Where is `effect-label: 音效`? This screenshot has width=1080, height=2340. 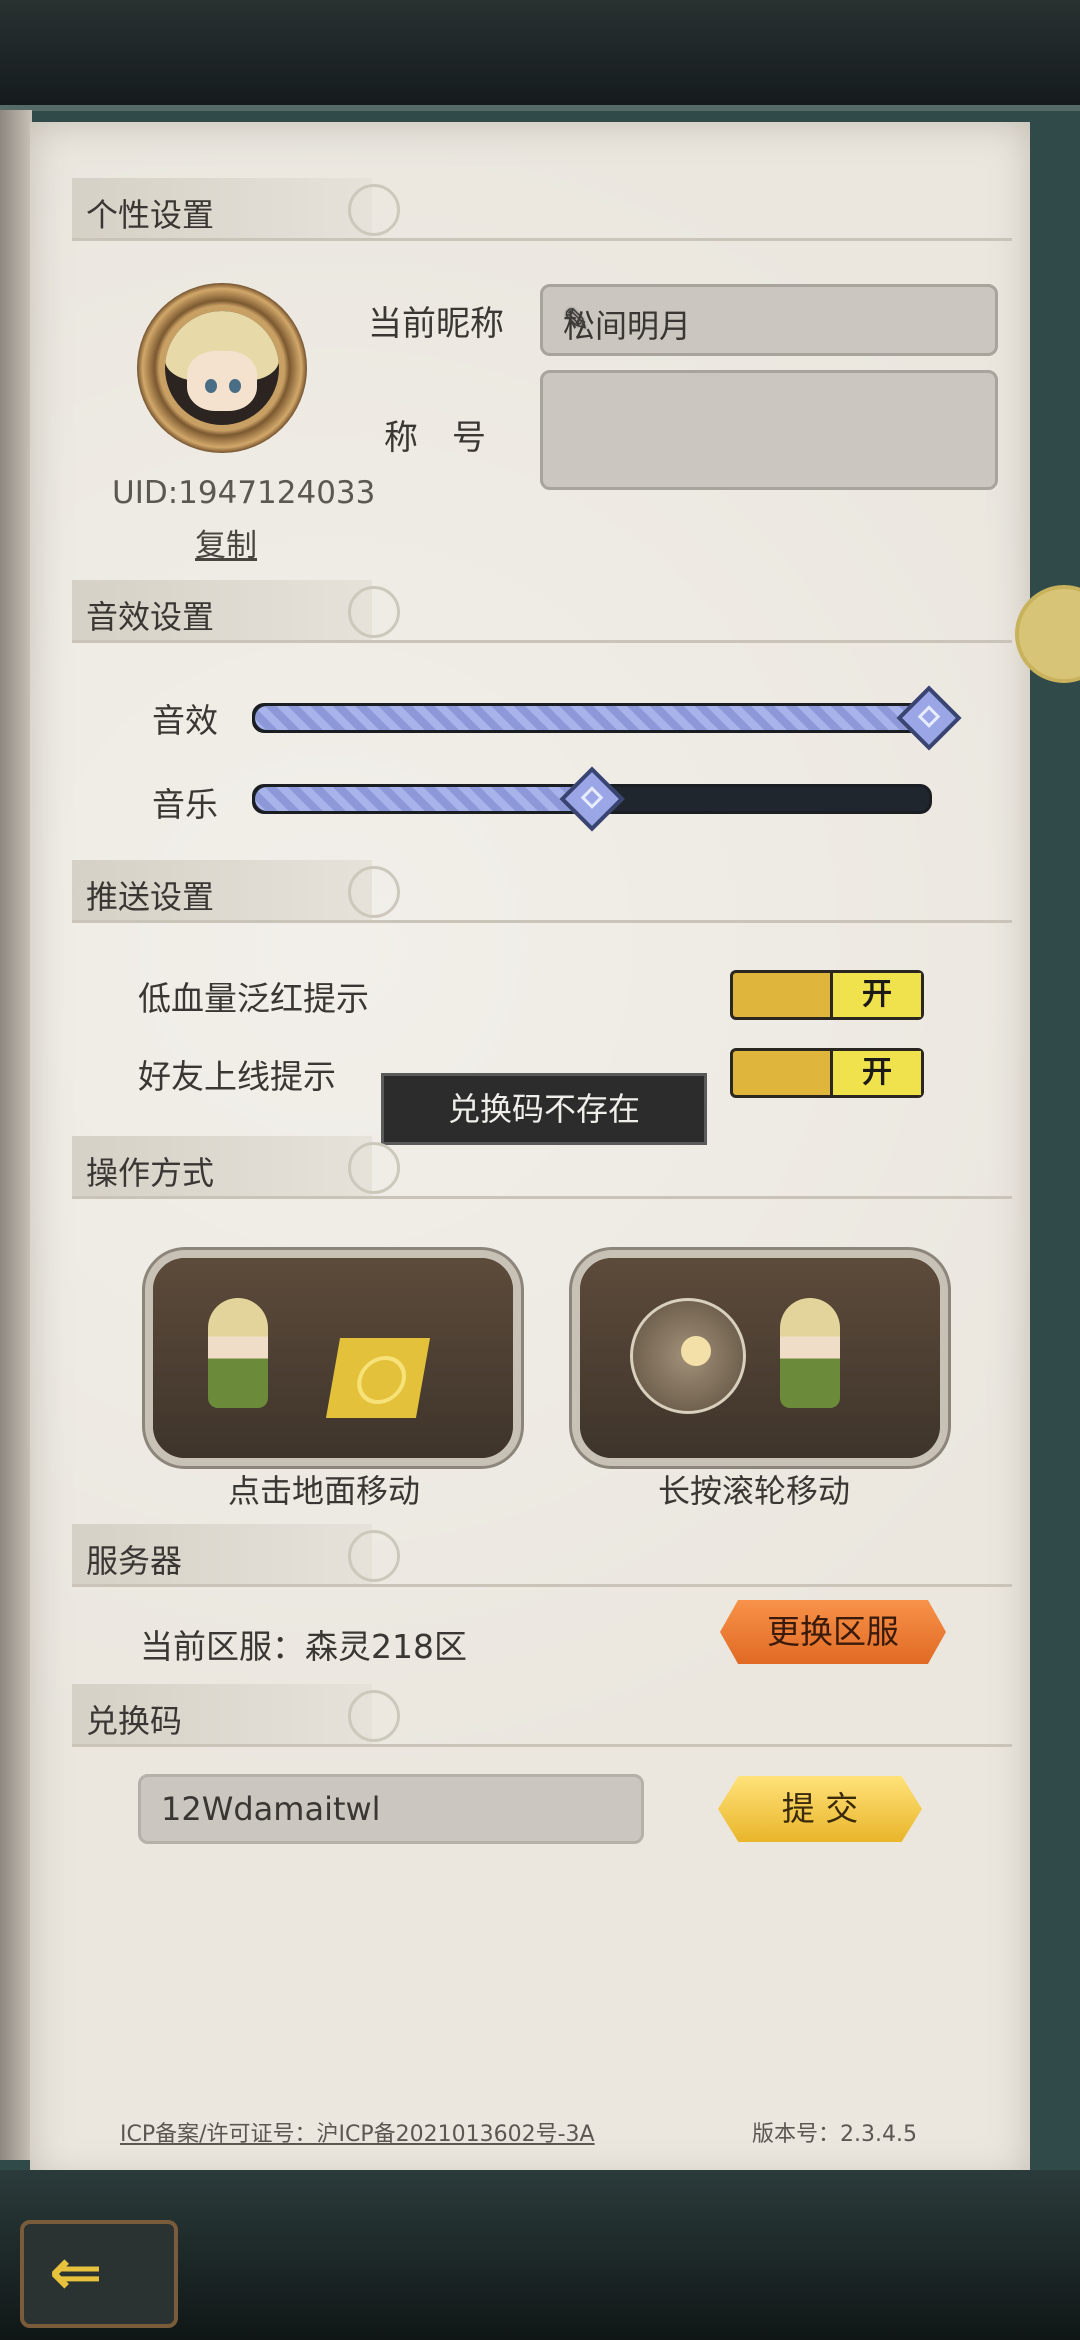
effect-label: 音效 is located at coordinates (185, 720).